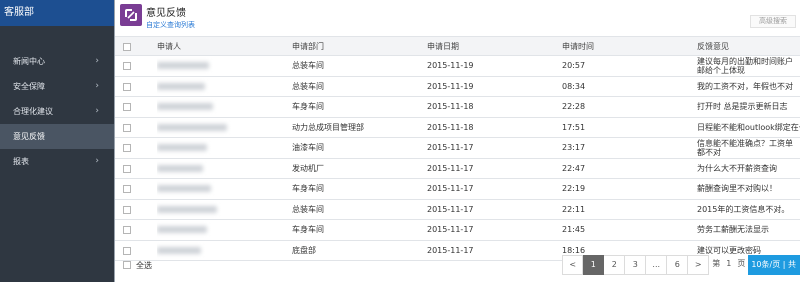 The width and height of the screenshot is (800, 282). Describe the element at coordinates (450, 65) in the screenshot. I see `date-cell: 2015-11-19` at that location.